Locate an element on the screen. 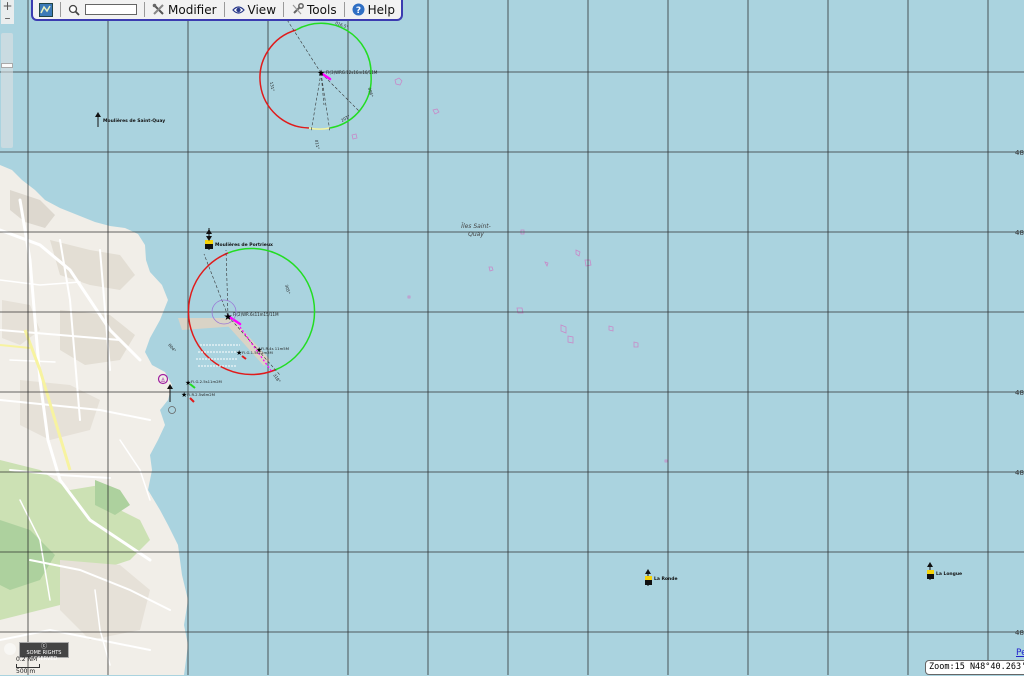  modifier-label: Modifier is located at coordinates (192, 9).